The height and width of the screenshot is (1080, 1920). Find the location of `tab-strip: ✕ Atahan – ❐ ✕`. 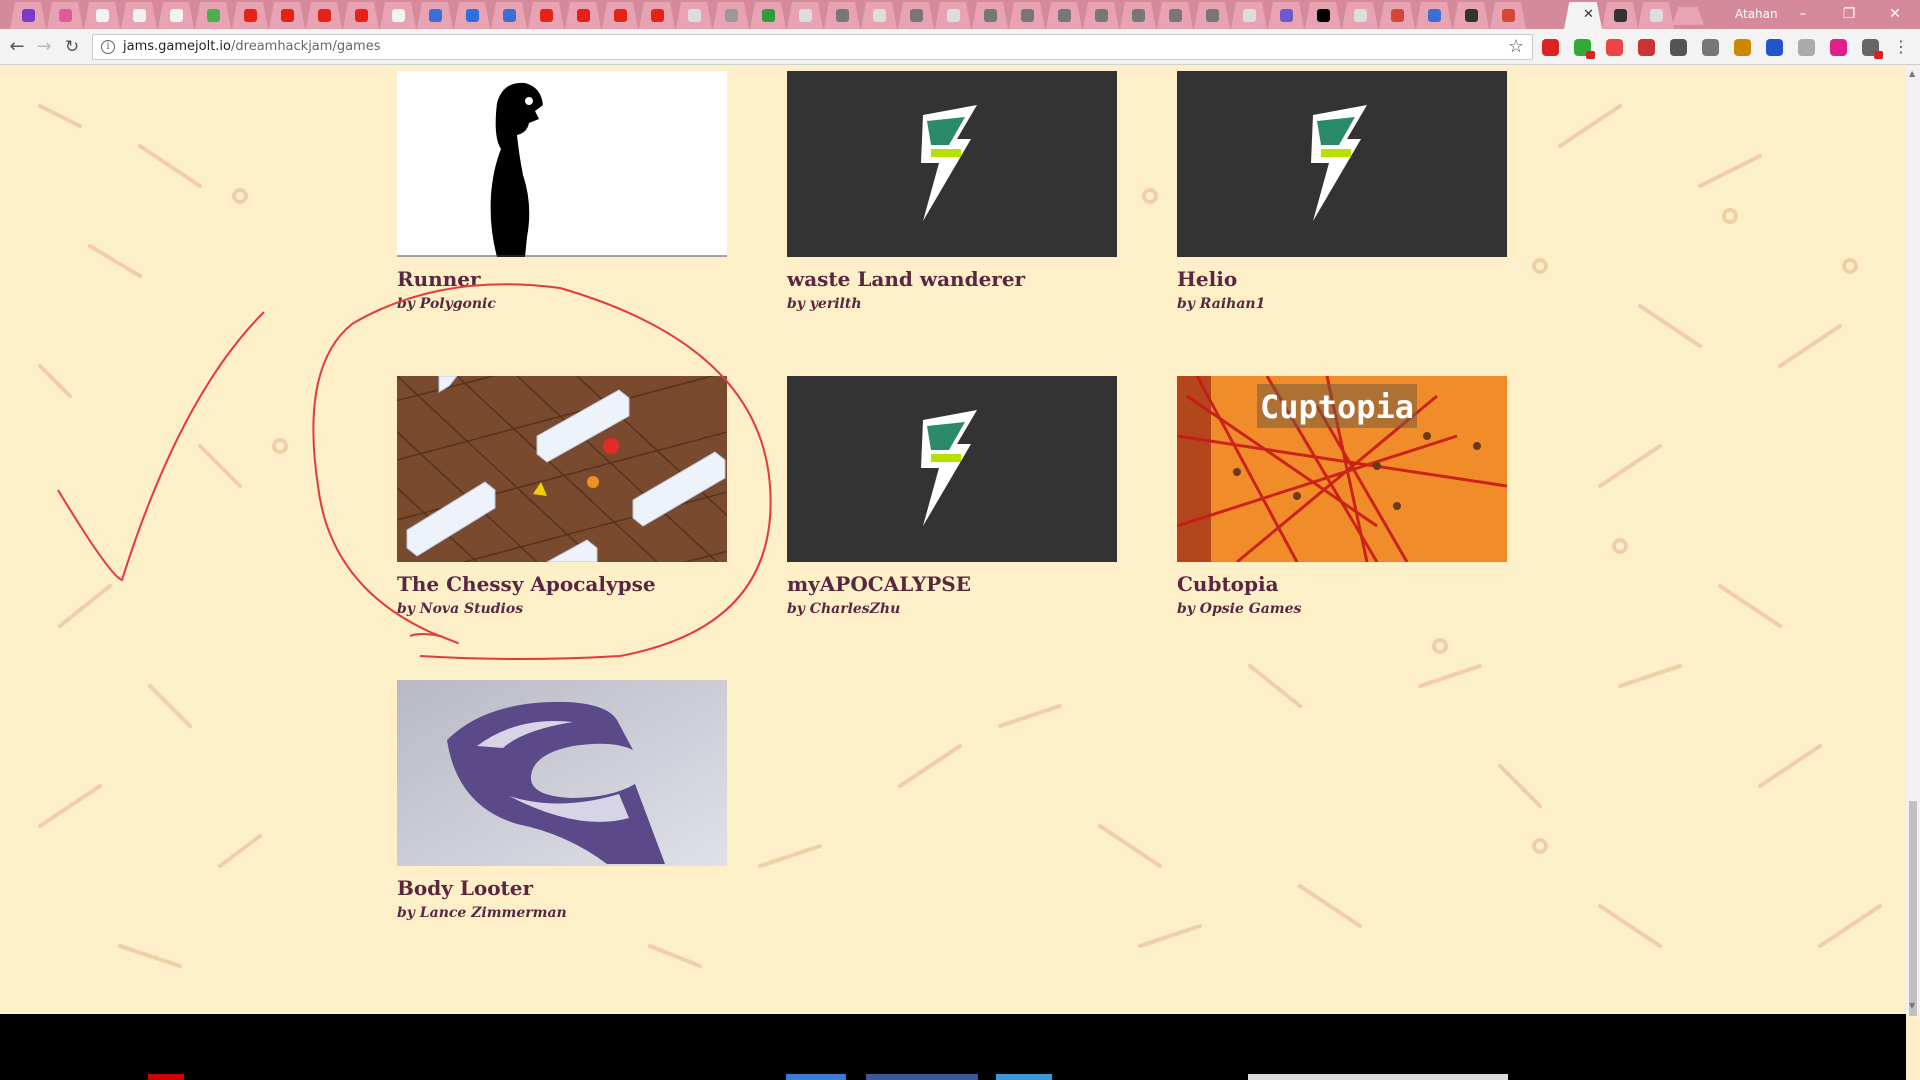

tab-strip: ✕ Atahan – ❐ ✕ is located at coordinates (960, 14).